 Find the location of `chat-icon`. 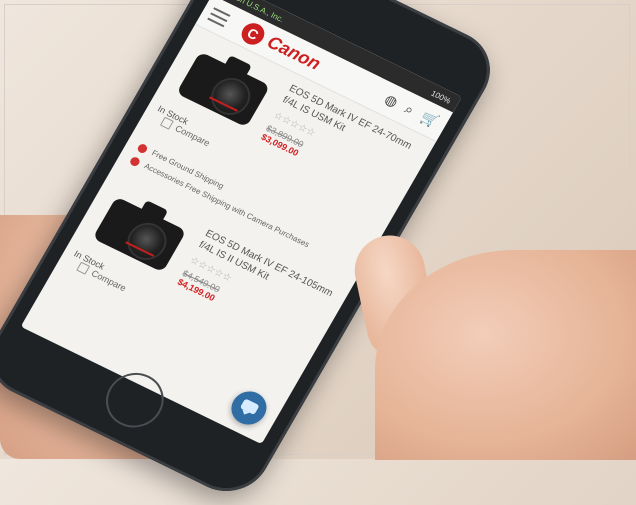

chat-icon is located at coordinates (249, 406).